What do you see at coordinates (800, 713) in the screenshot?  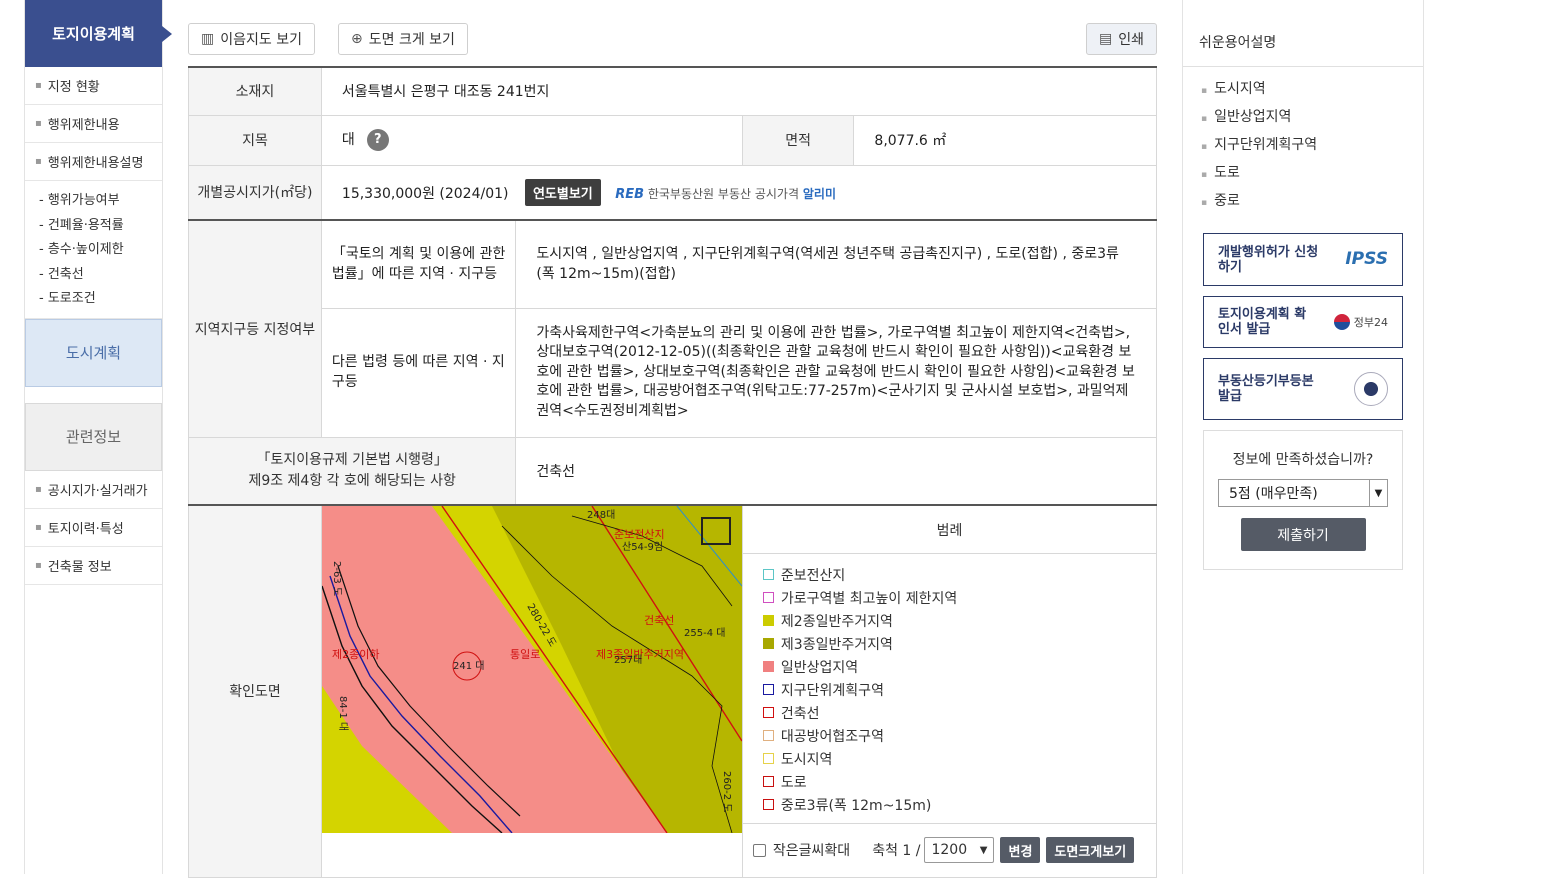 I see `legend-label: 건축선` at bounding box center [800, 713].